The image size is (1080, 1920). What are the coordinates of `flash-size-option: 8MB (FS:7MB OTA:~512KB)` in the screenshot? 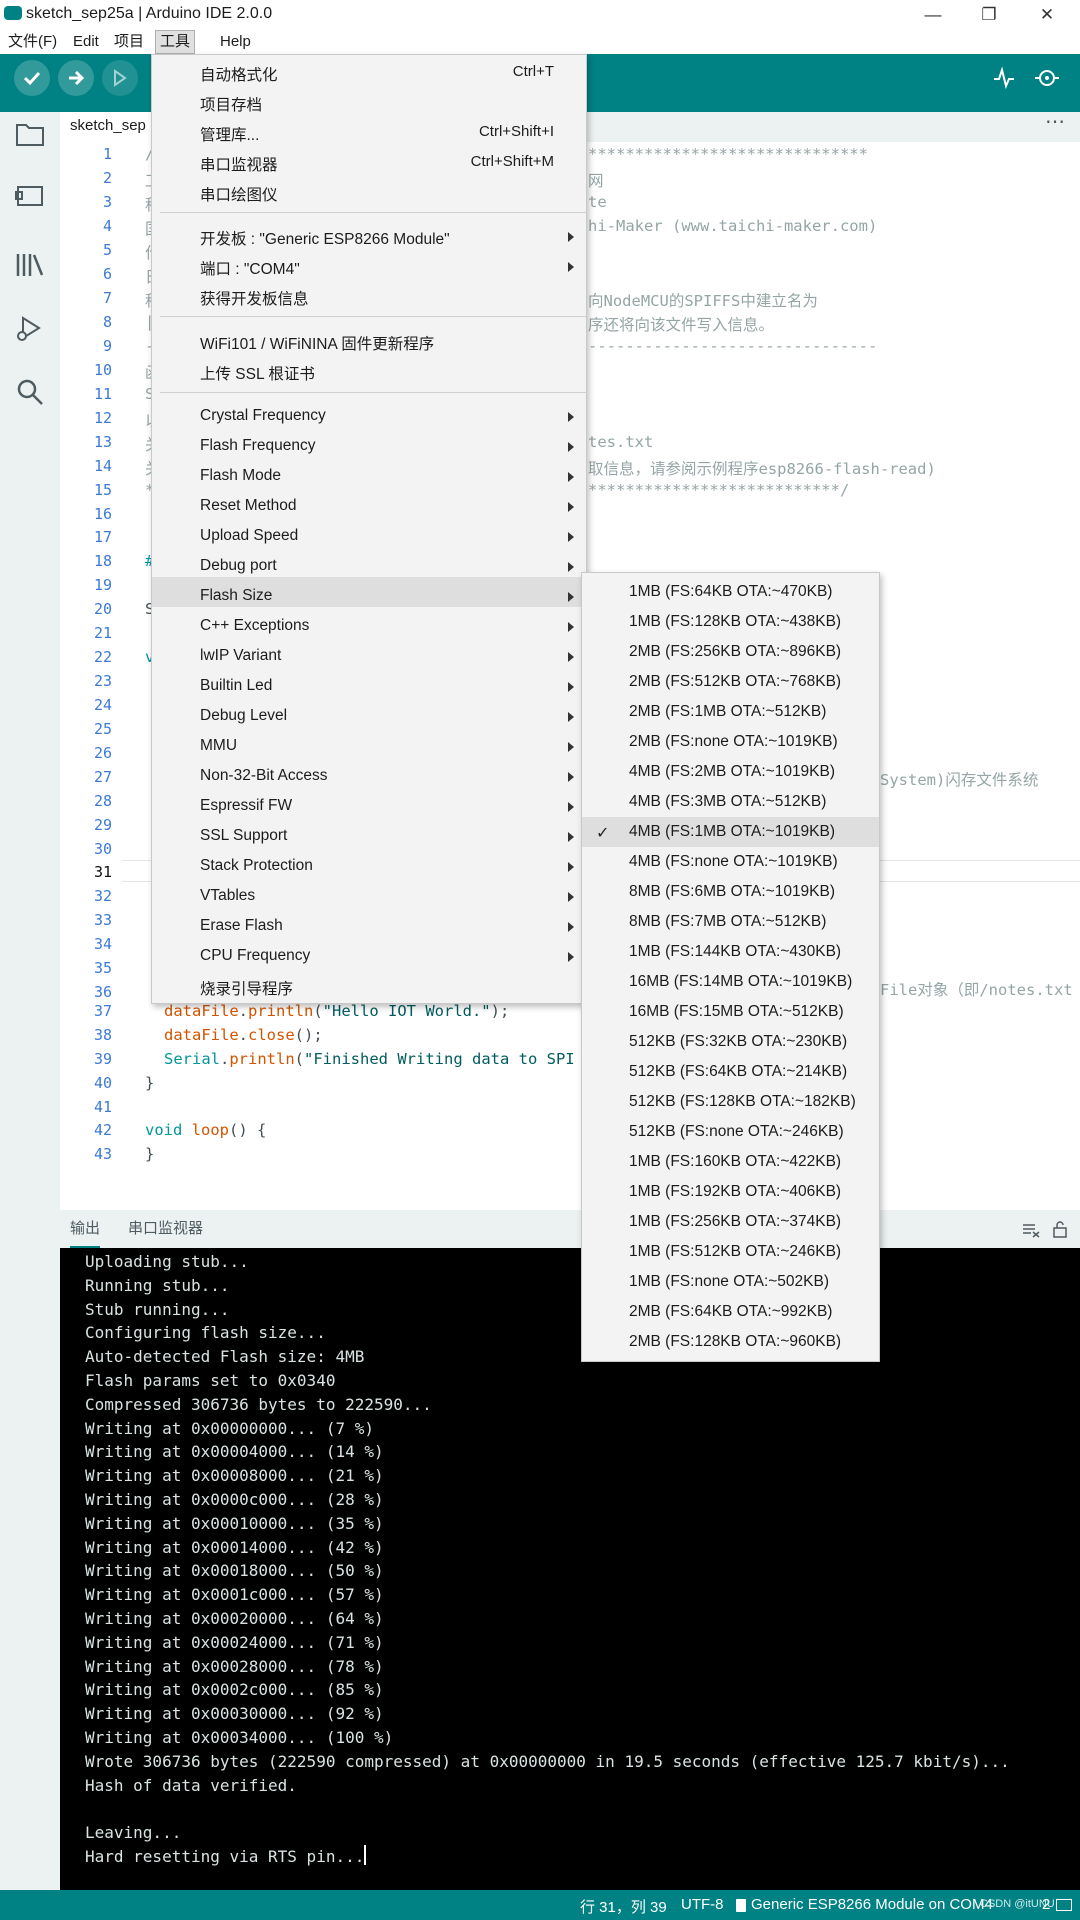 It's located at (730, 923).